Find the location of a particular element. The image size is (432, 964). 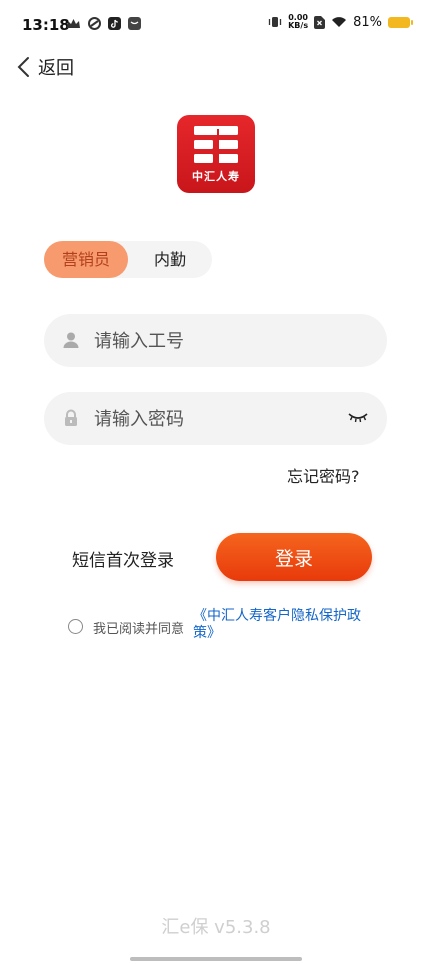

net-speed: 0.00 KB/s is located at coordinates (298, 22).